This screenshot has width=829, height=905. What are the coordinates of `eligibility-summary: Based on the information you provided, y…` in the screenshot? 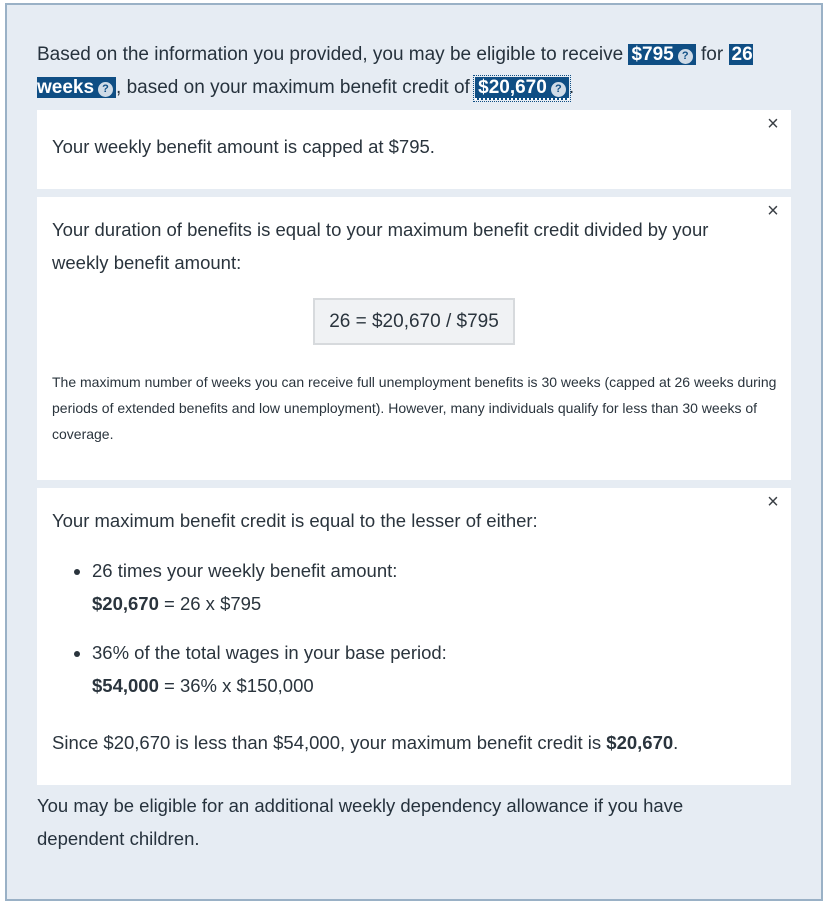 It's located at (417, 71).